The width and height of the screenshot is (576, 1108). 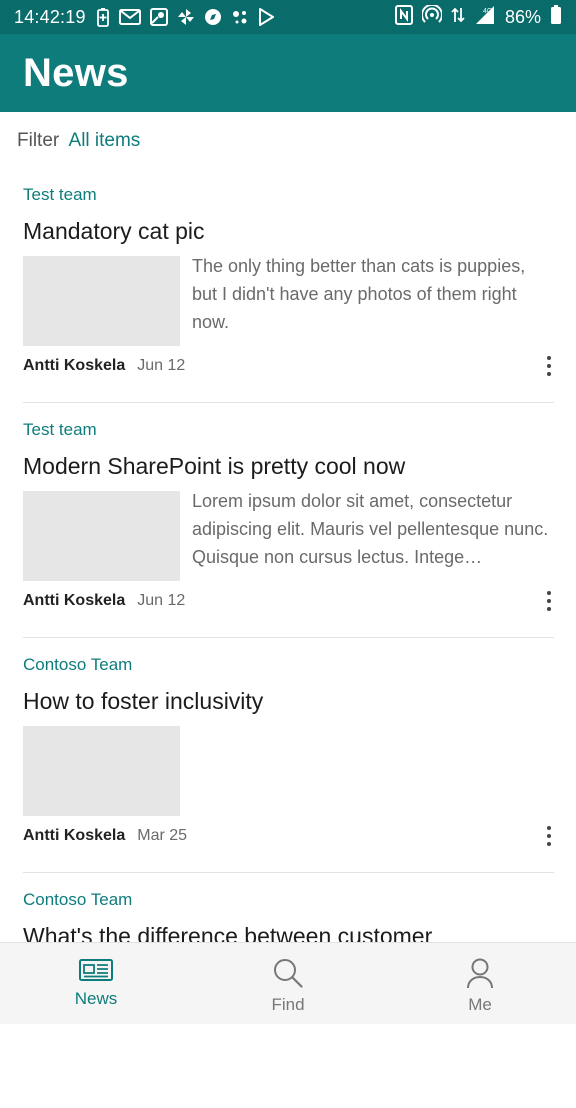 What do you see at coordinates (129, 17) in the screenshot?
I see `gmail-icon` at bounding box center [129, 17].